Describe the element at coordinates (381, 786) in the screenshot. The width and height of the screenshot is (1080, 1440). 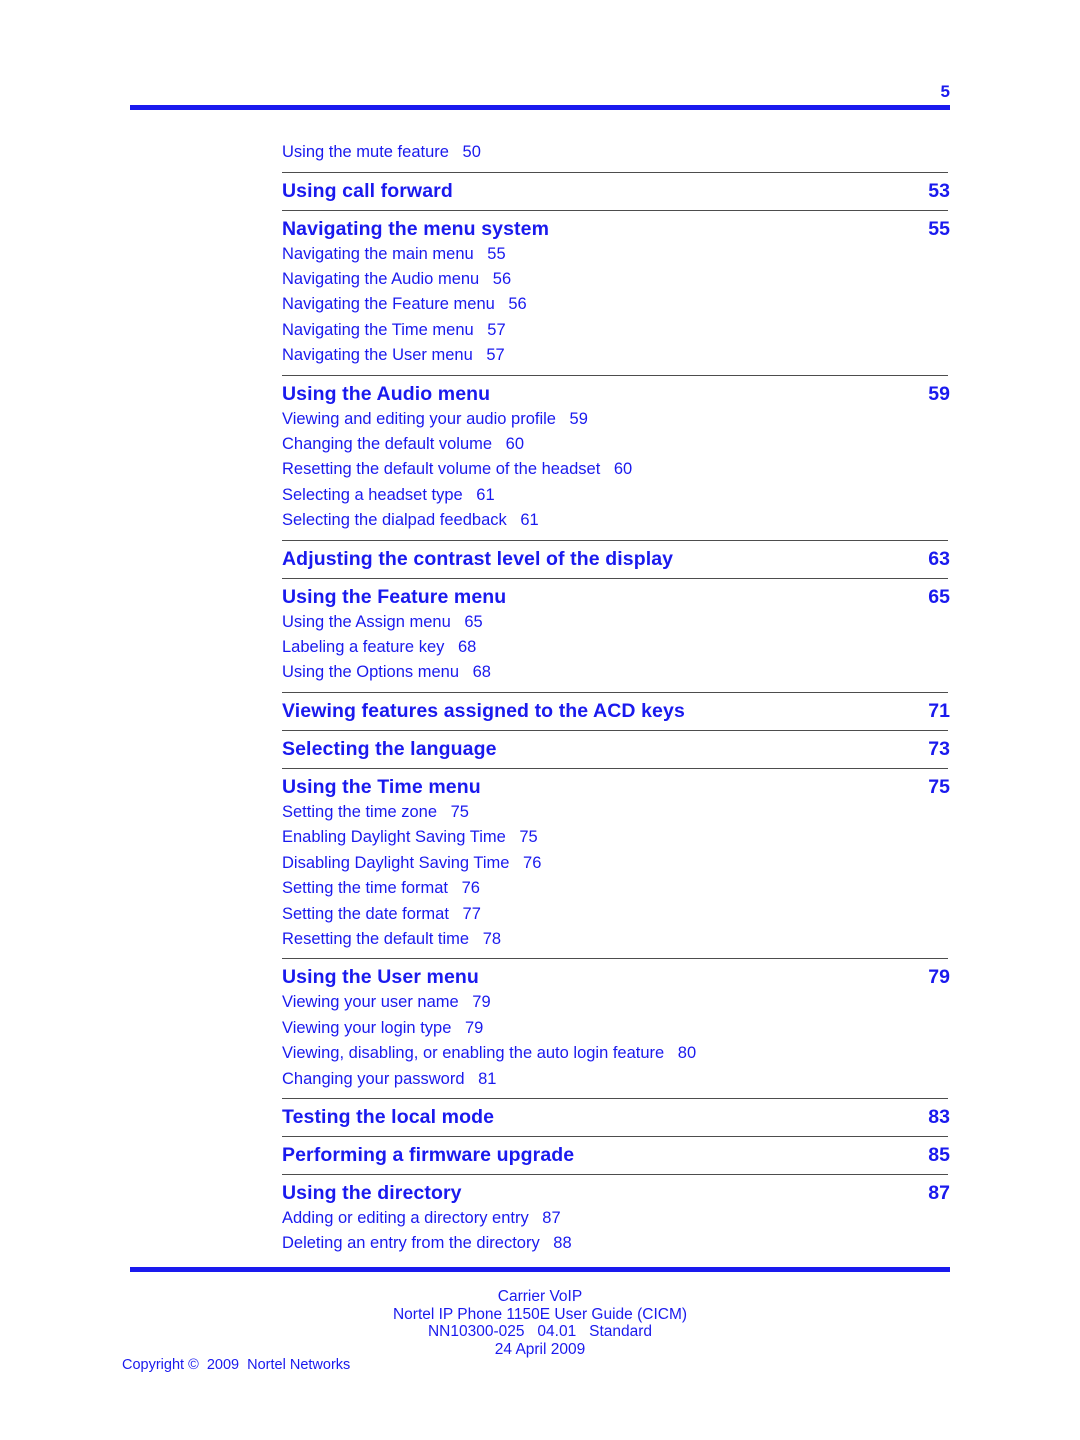
I see `toc-section-title: Using the Time menu` at that location.